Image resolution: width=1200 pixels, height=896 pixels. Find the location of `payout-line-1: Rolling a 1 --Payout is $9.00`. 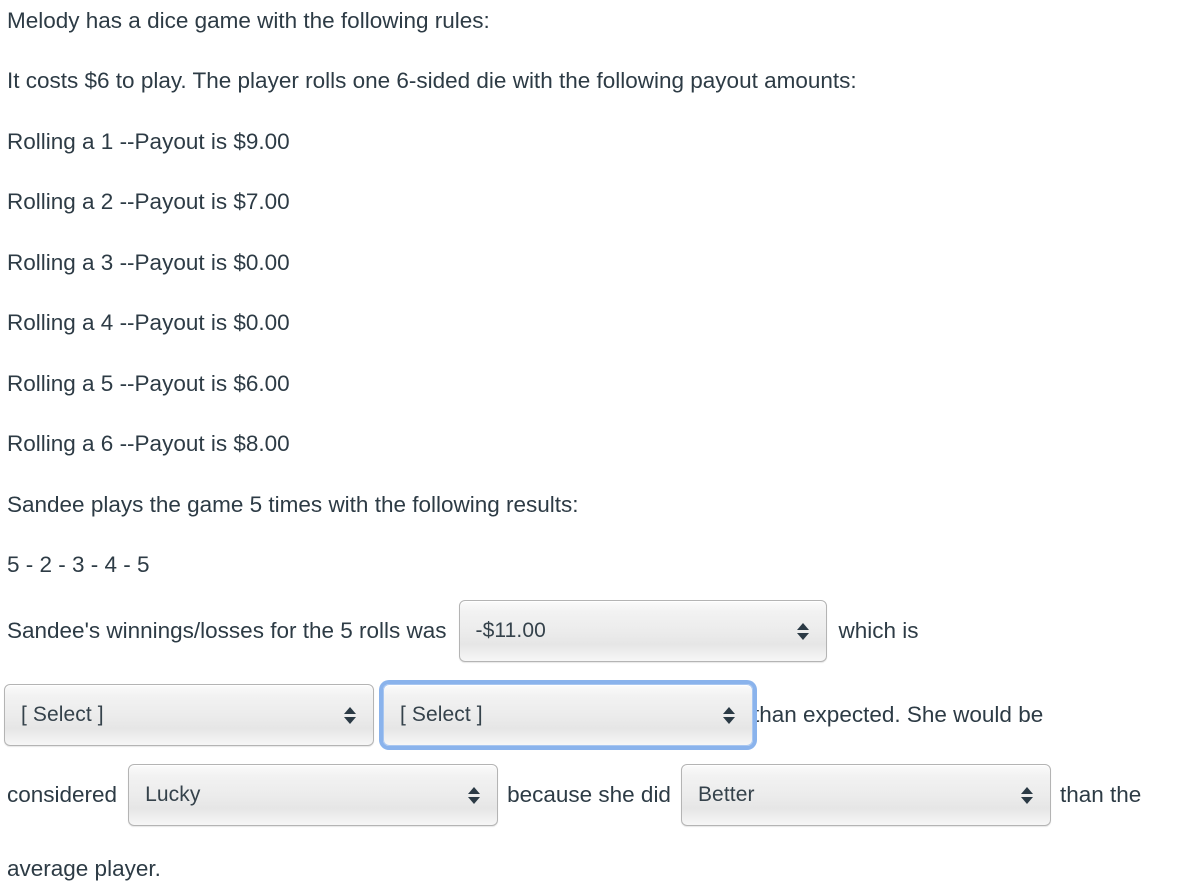

payout-line-1: Rolling a 1 --Payout is $9.00 is located at coordinates (148, 141).